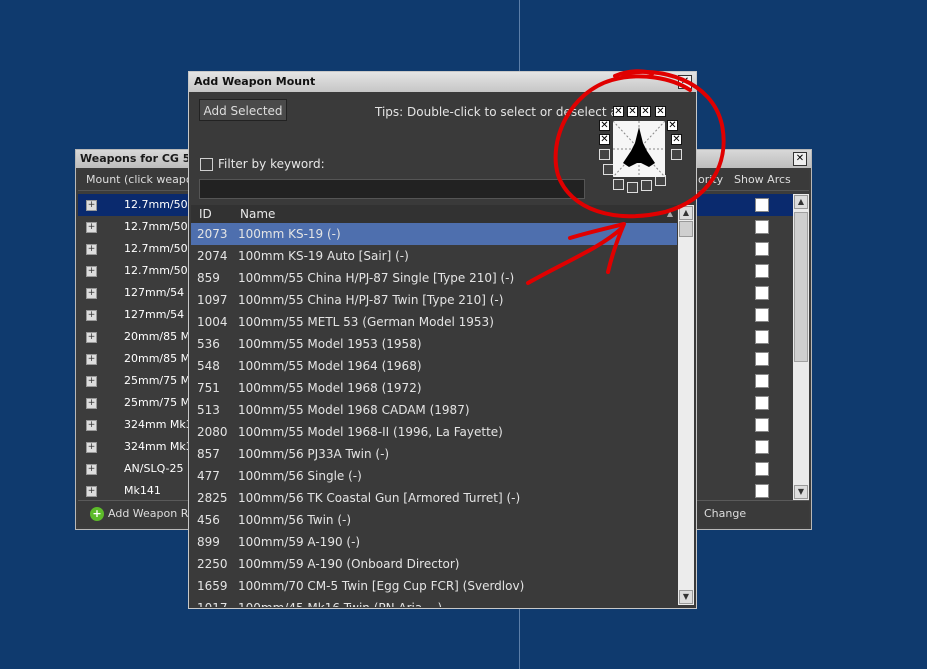 The height and width of the screenshot is (669, 927). What do you see at coordinates (208, 476) in the screenshot?
I see `mount-id: 477` at bounding box center [208, 476].